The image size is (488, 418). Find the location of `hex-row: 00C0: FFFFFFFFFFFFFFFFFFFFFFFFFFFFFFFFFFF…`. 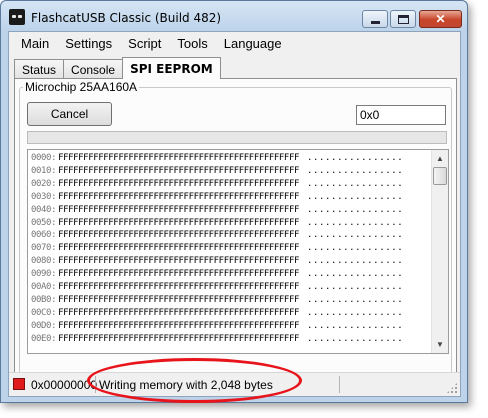

hex-row: 00C0: FFFFFFFFFFFFFFFFFFFFFFFFFFFFFFFFFFF… is located at coordinates (217, 313).